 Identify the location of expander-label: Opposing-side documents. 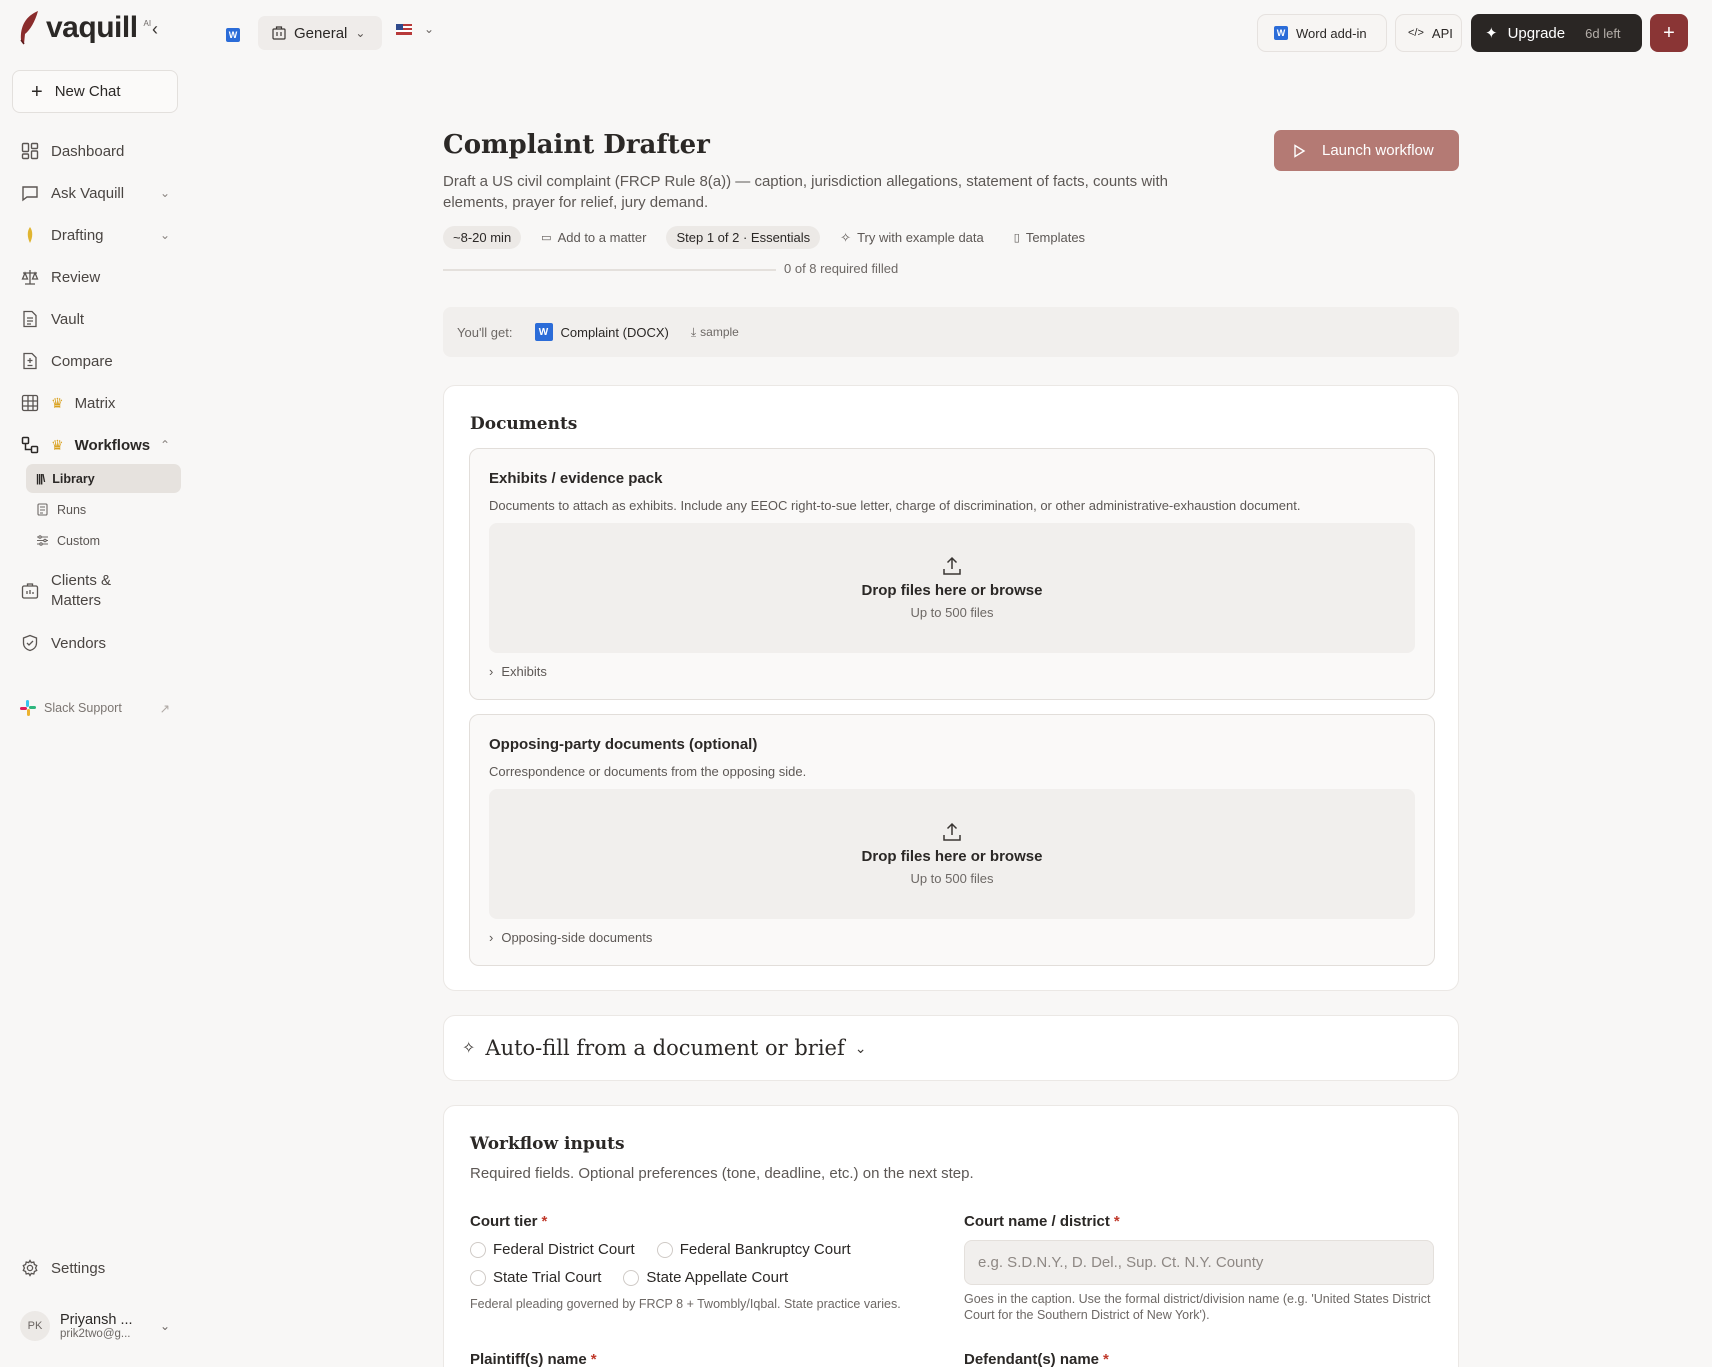
(577, 937).